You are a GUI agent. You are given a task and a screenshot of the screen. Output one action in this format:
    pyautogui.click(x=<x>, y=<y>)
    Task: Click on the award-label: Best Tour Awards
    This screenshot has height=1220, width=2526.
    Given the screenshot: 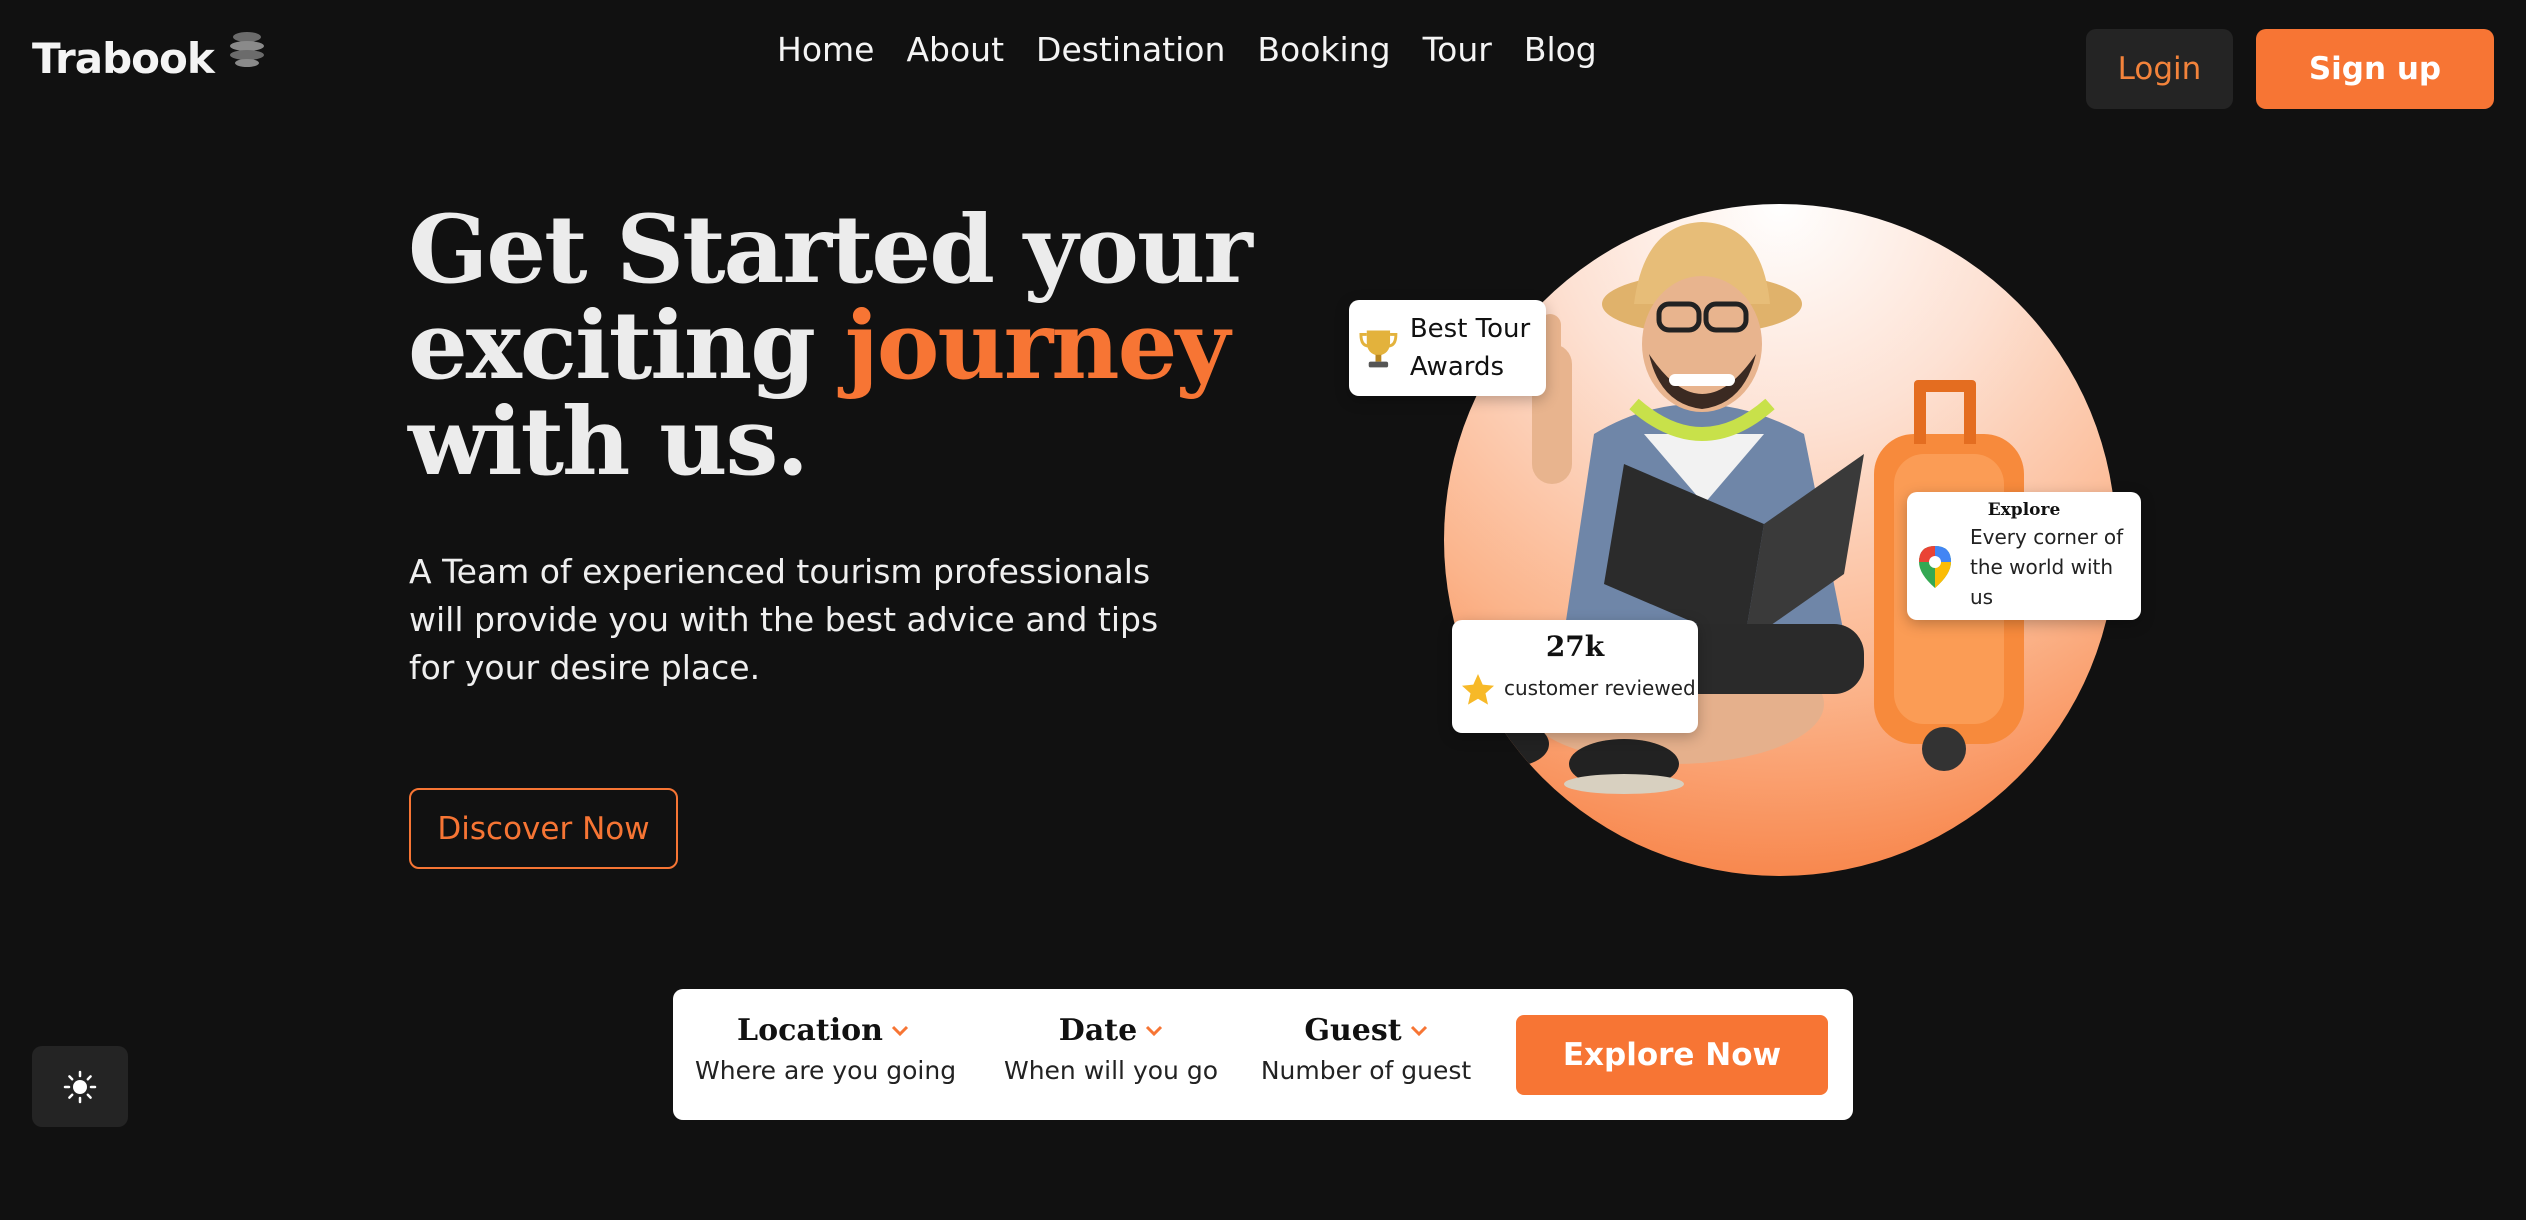 What is the action you would take?
    pyautogui.click(x=1470, y=348)
    